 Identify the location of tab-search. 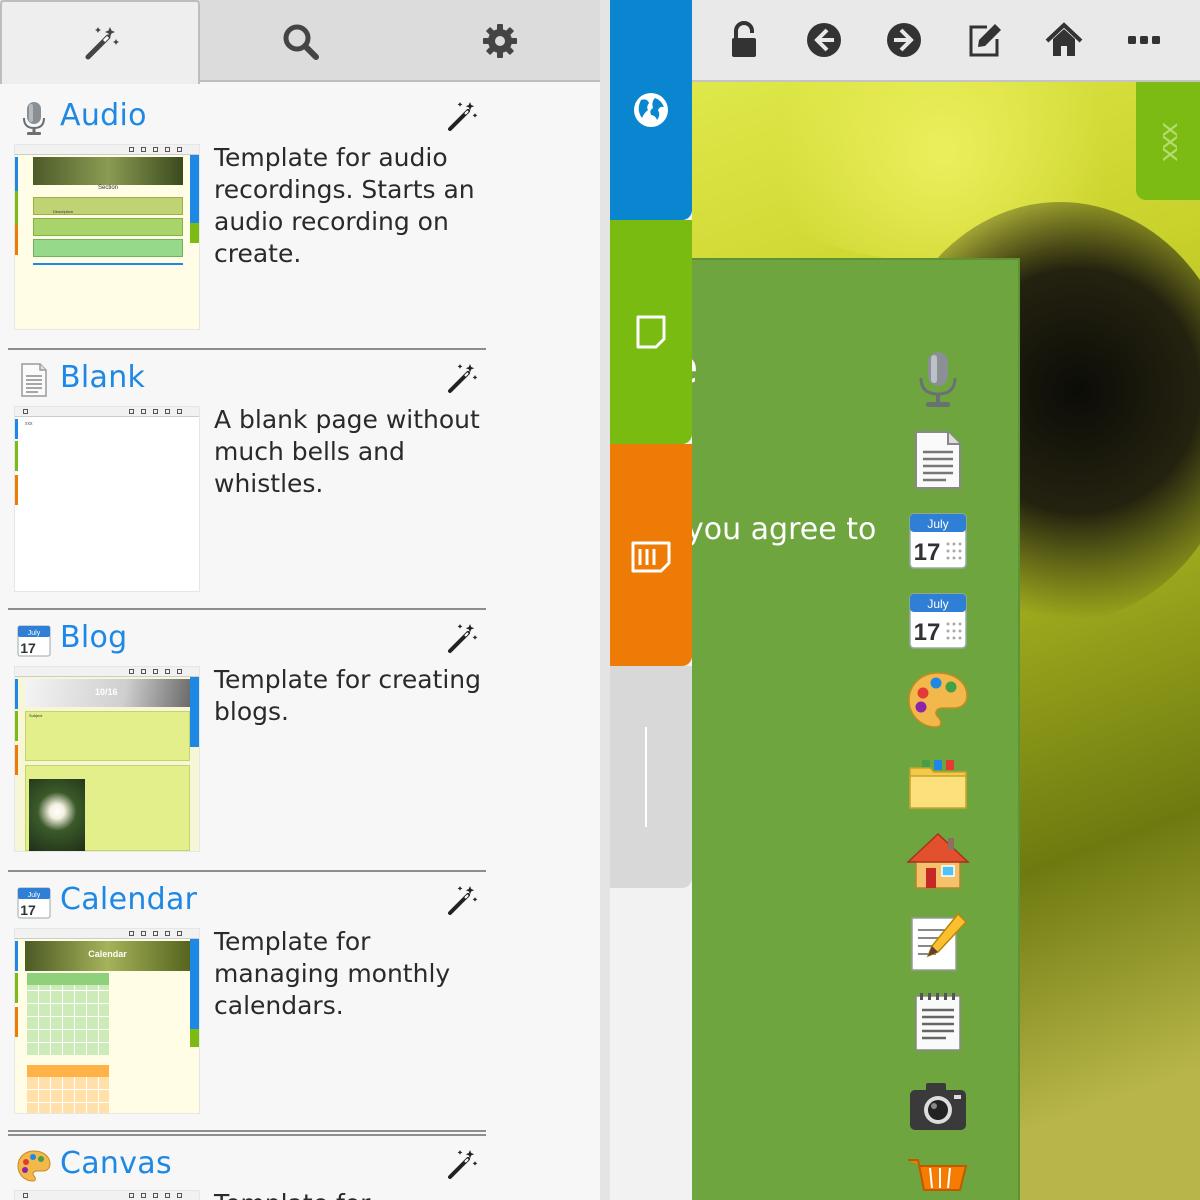
(300, 41).